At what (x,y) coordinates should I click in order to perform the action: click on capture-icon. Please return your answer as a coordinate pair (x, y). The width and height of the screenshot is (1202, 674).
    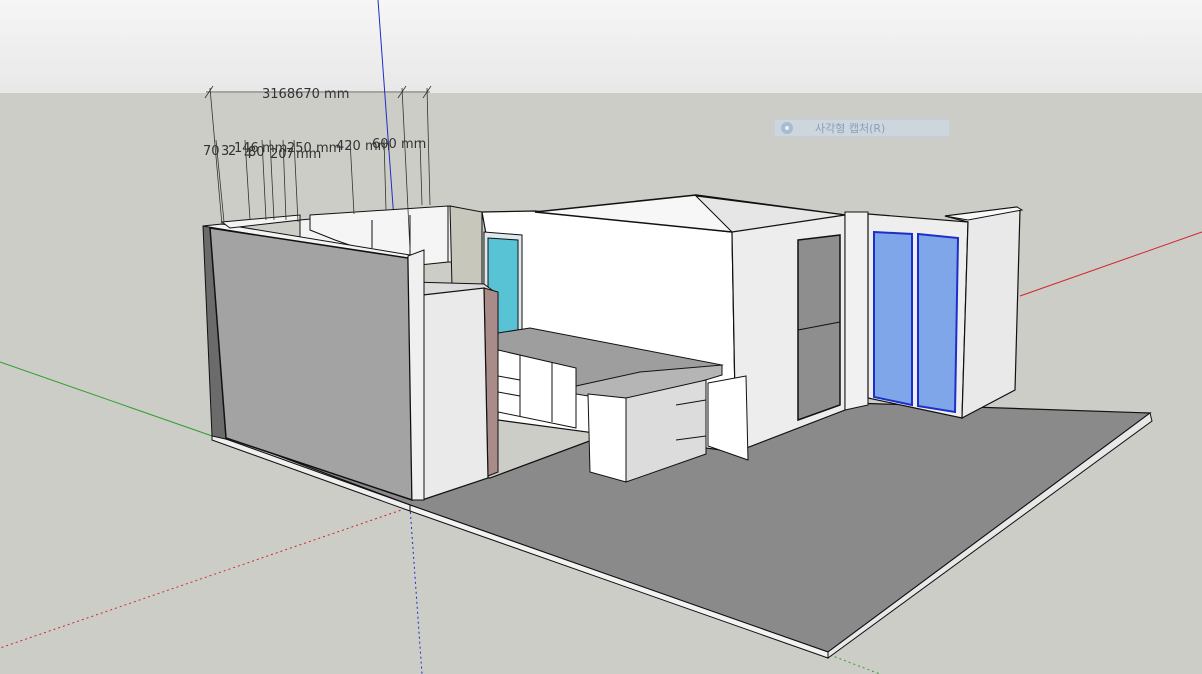
    Looking at the image, I should click on (787, 128).